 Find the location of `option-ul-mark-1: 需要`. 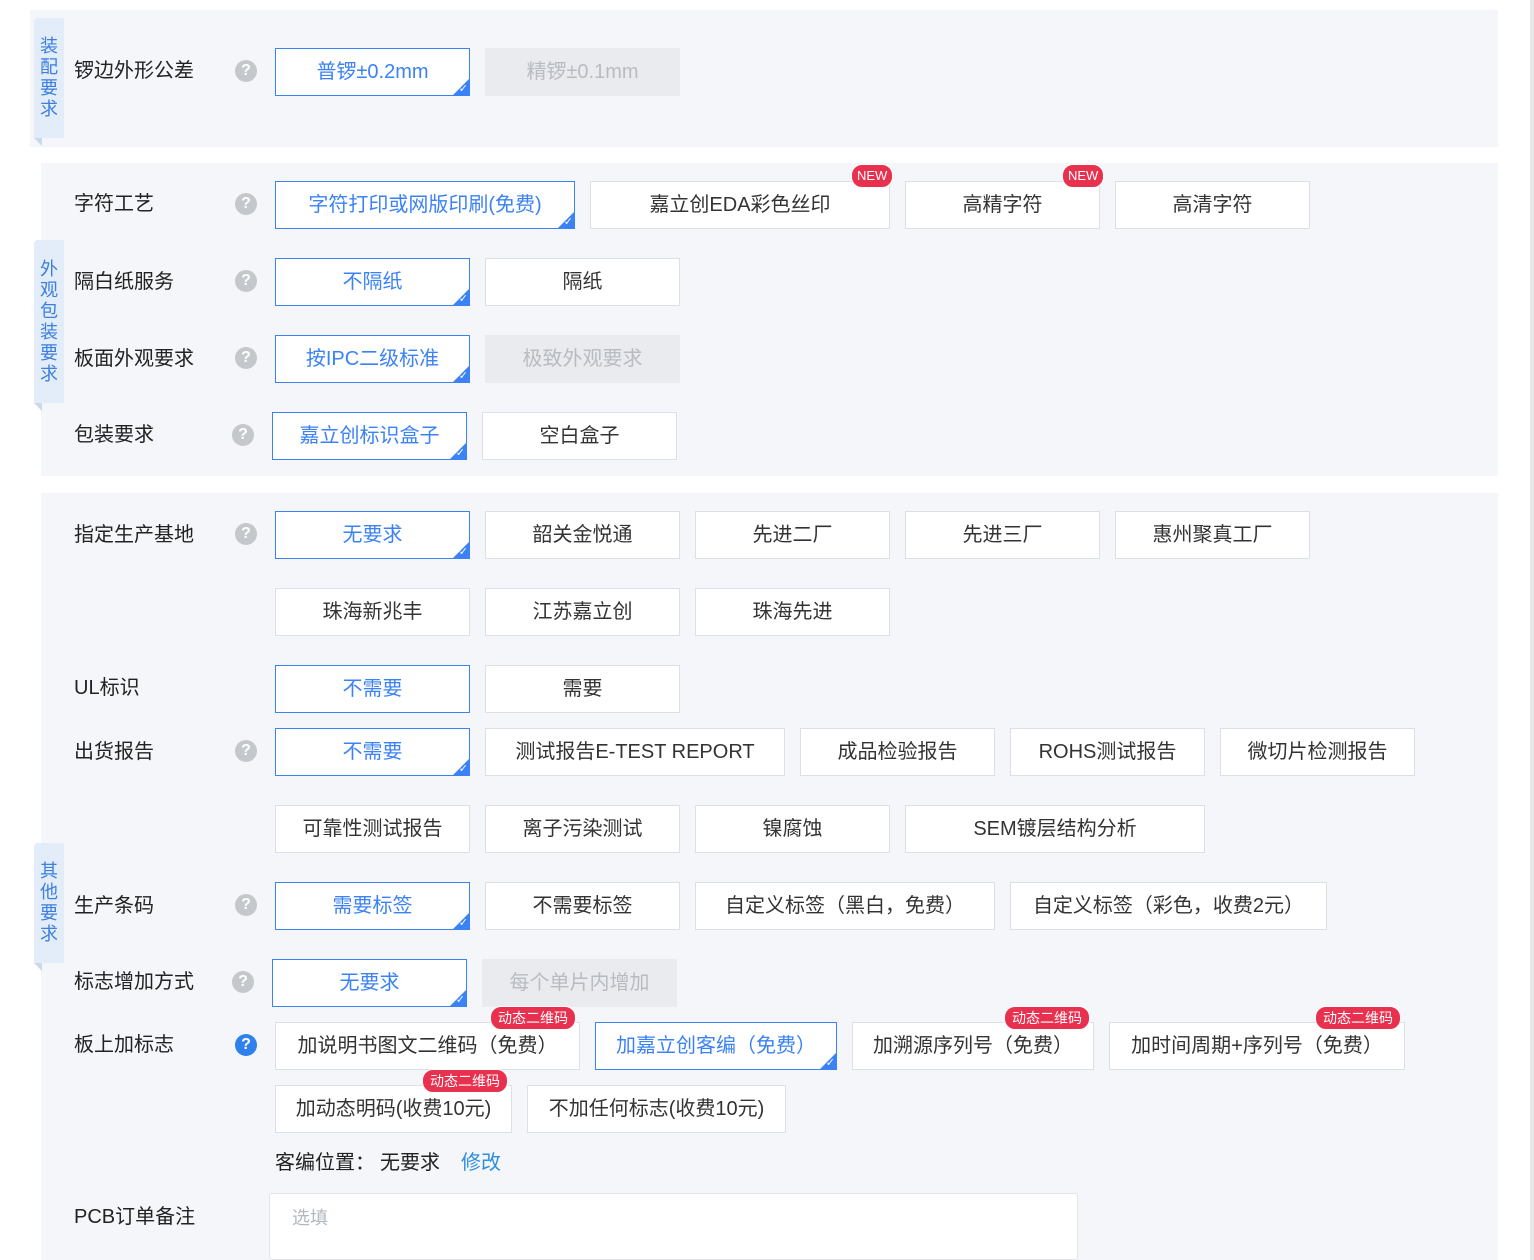

option-ul-mark-1: 需要 is located at coordinates (582, 689).